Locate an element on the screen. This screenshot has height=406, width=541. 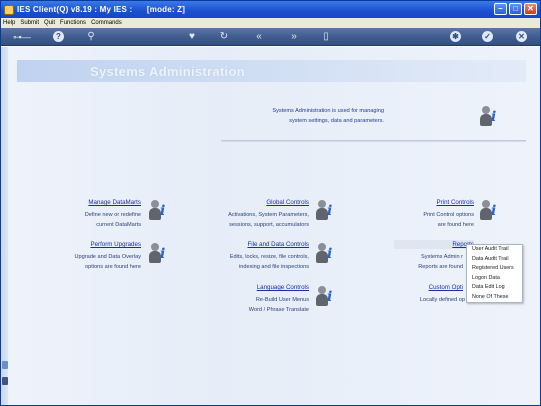
menu-help: Help is located at coordinates (9, 23).